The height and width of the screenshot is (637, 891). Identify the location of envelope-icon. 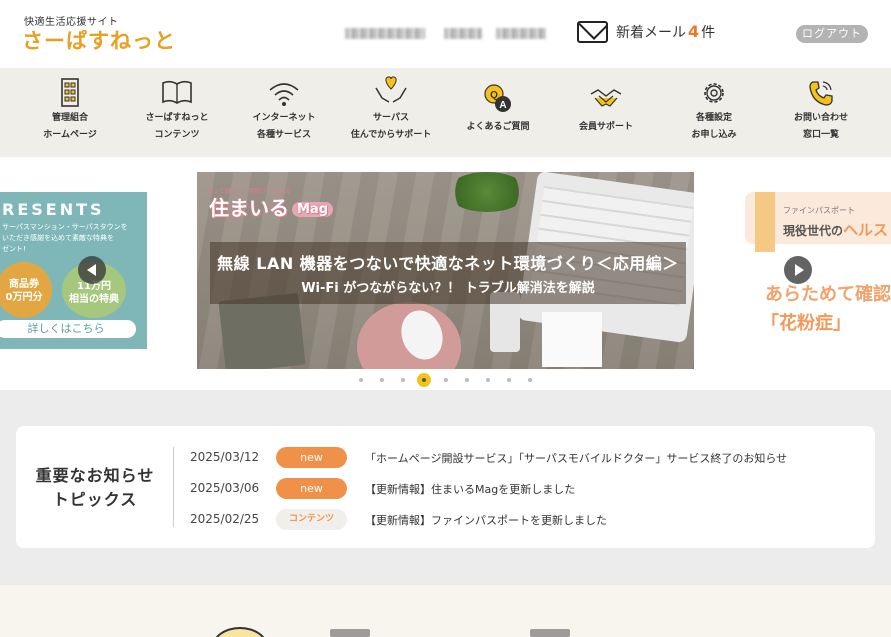
(592, 32).